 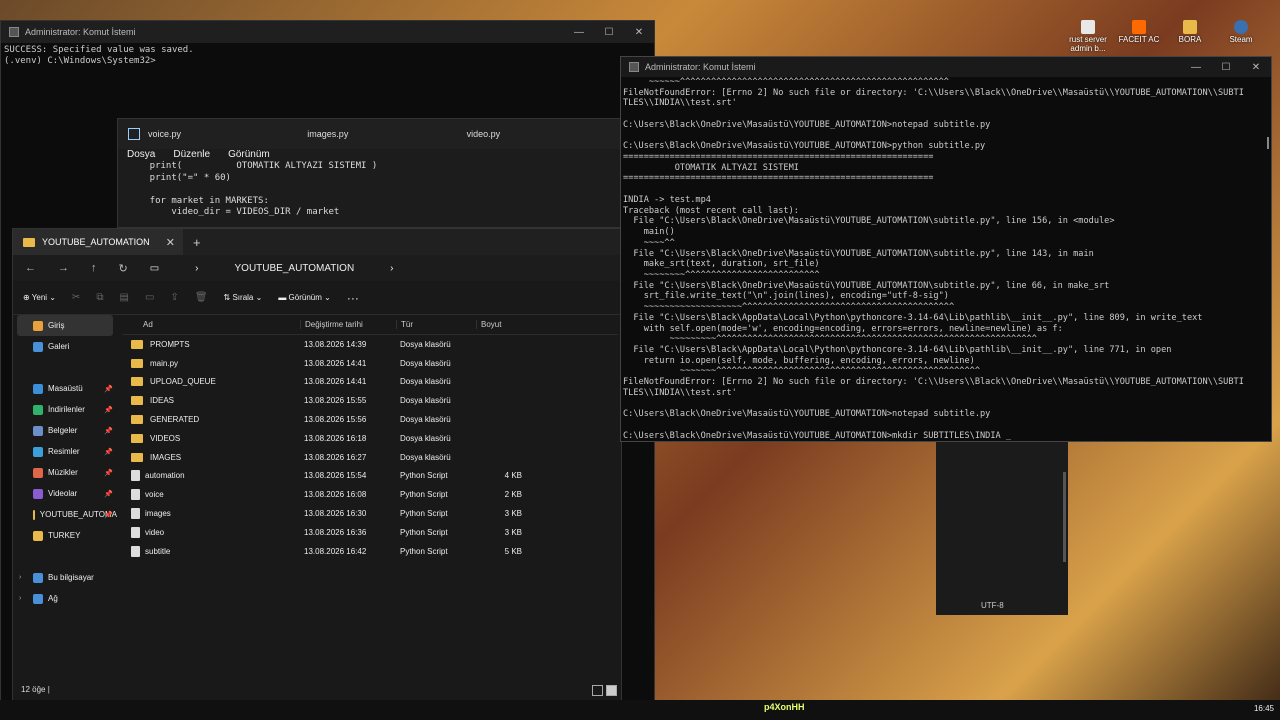 What do you see at coordinates (211, 324) in the screenshot?
I see `column-name: Ad` at bounding box center [211, 324].